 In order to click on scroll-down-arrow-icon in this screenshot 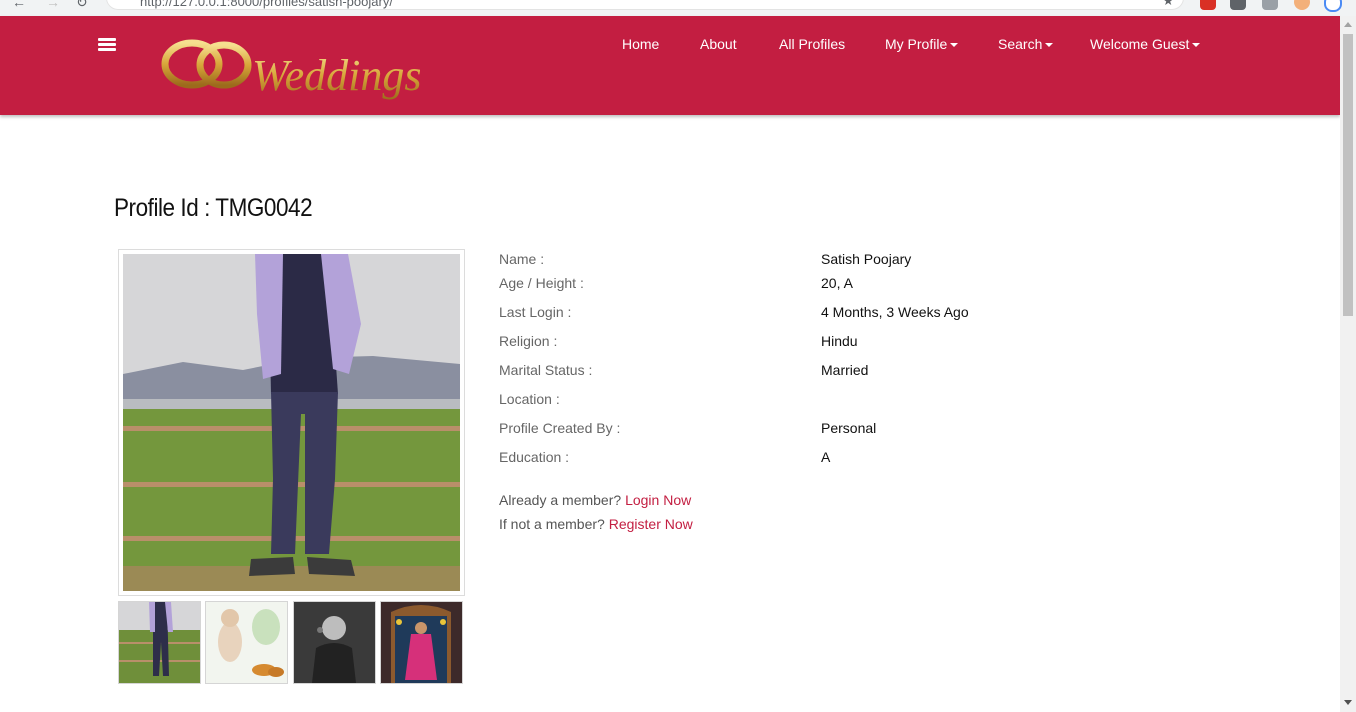, I will do `click(1348, 702)`.